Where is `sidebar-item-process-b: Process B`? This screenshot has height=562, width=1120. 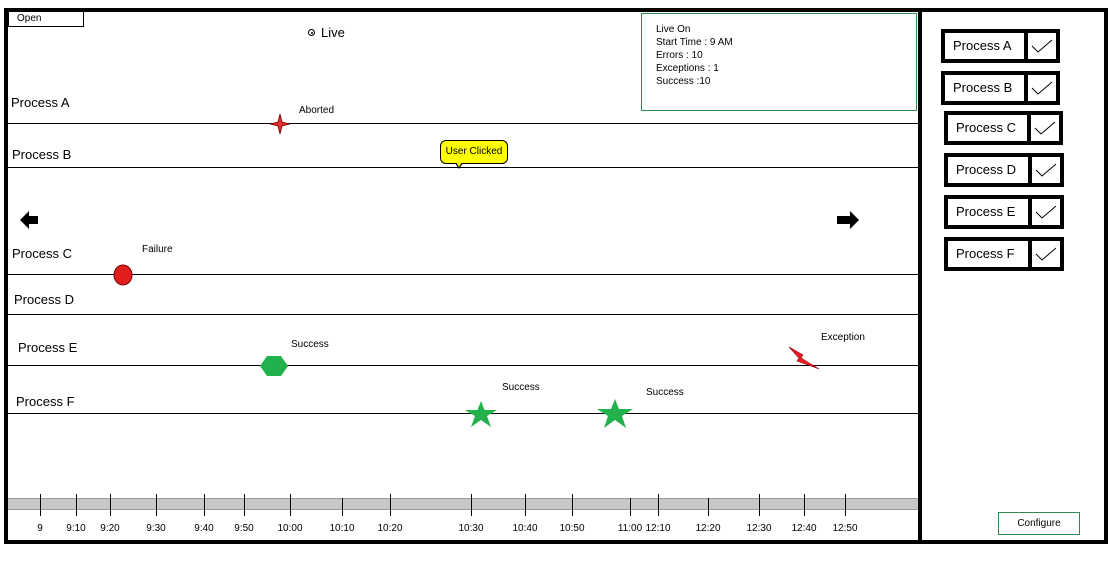 sidebar-item-process-b: Process B is located at coordinates (1000, 88).